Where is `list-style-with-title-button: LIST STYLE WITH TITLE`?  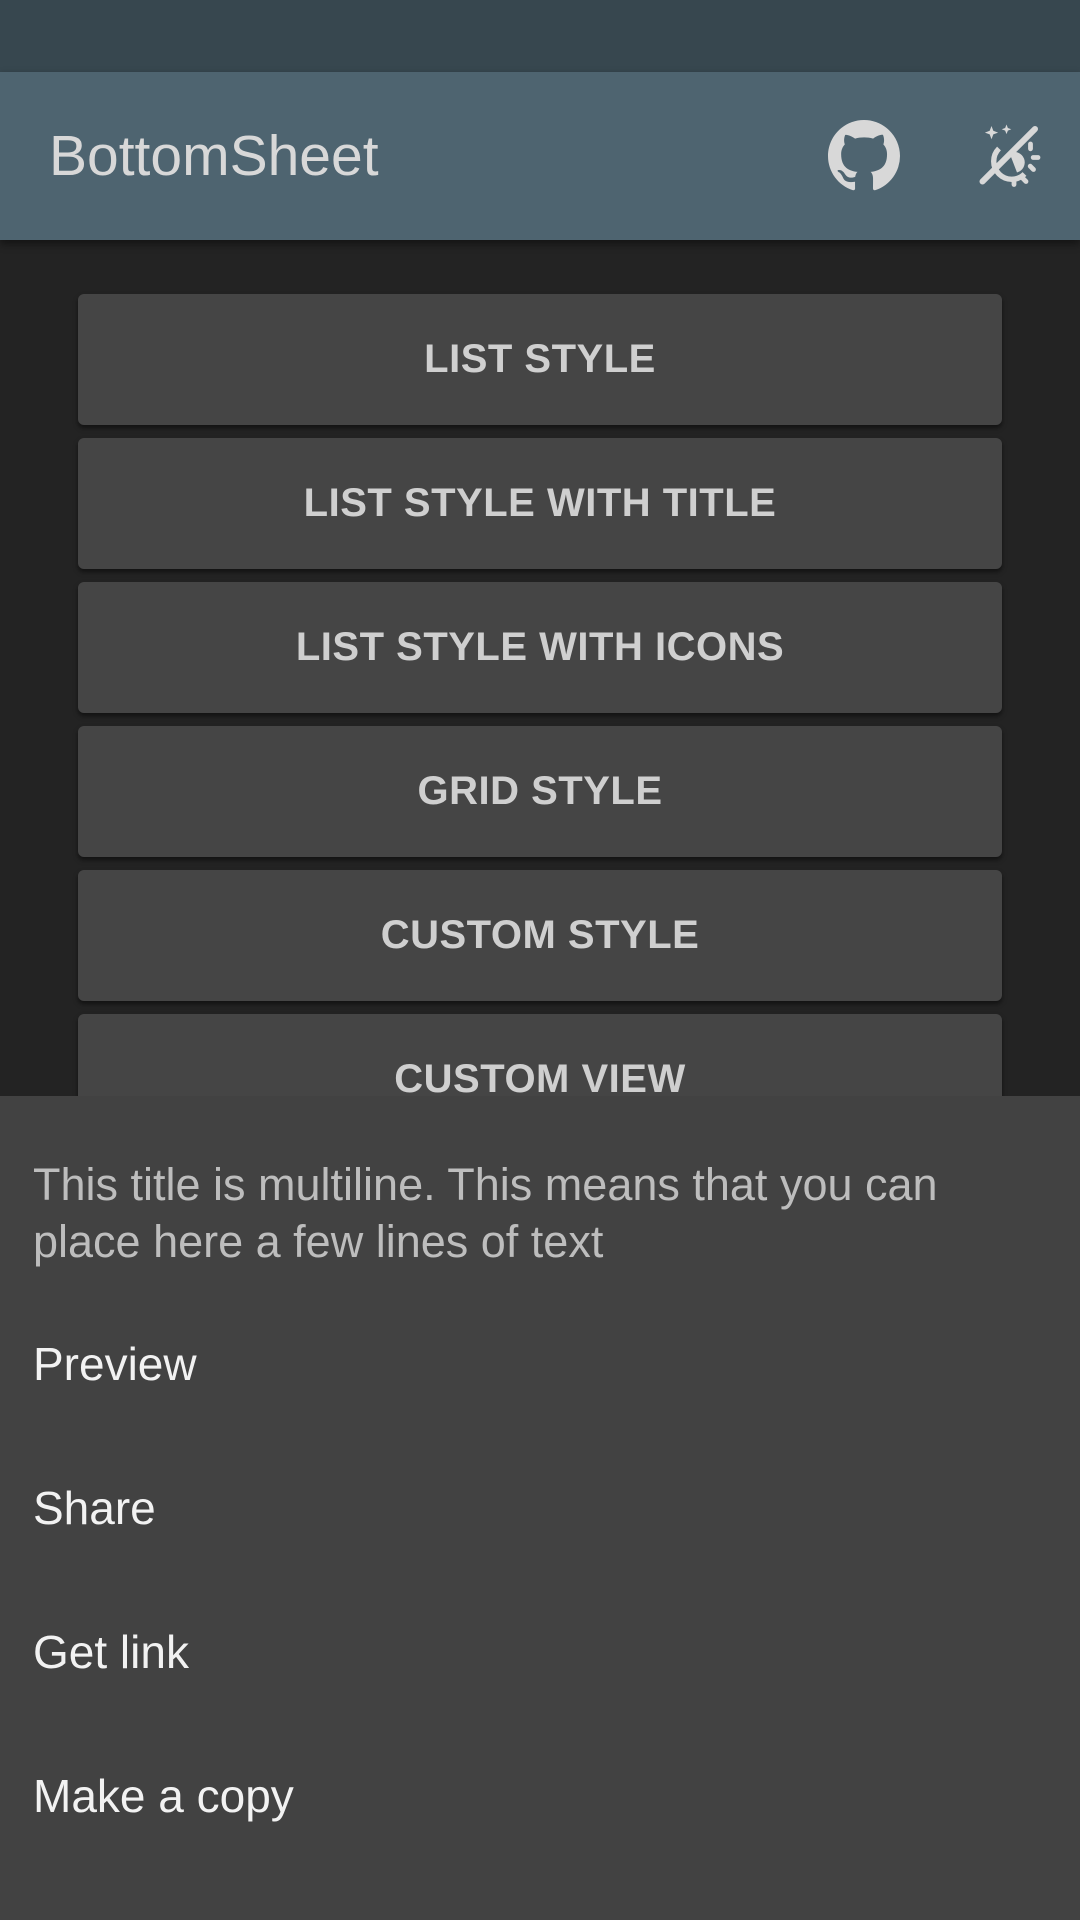 list-style-with-title-button: LIST STYLE WITH TITLE is located at coordinates (540, 503).